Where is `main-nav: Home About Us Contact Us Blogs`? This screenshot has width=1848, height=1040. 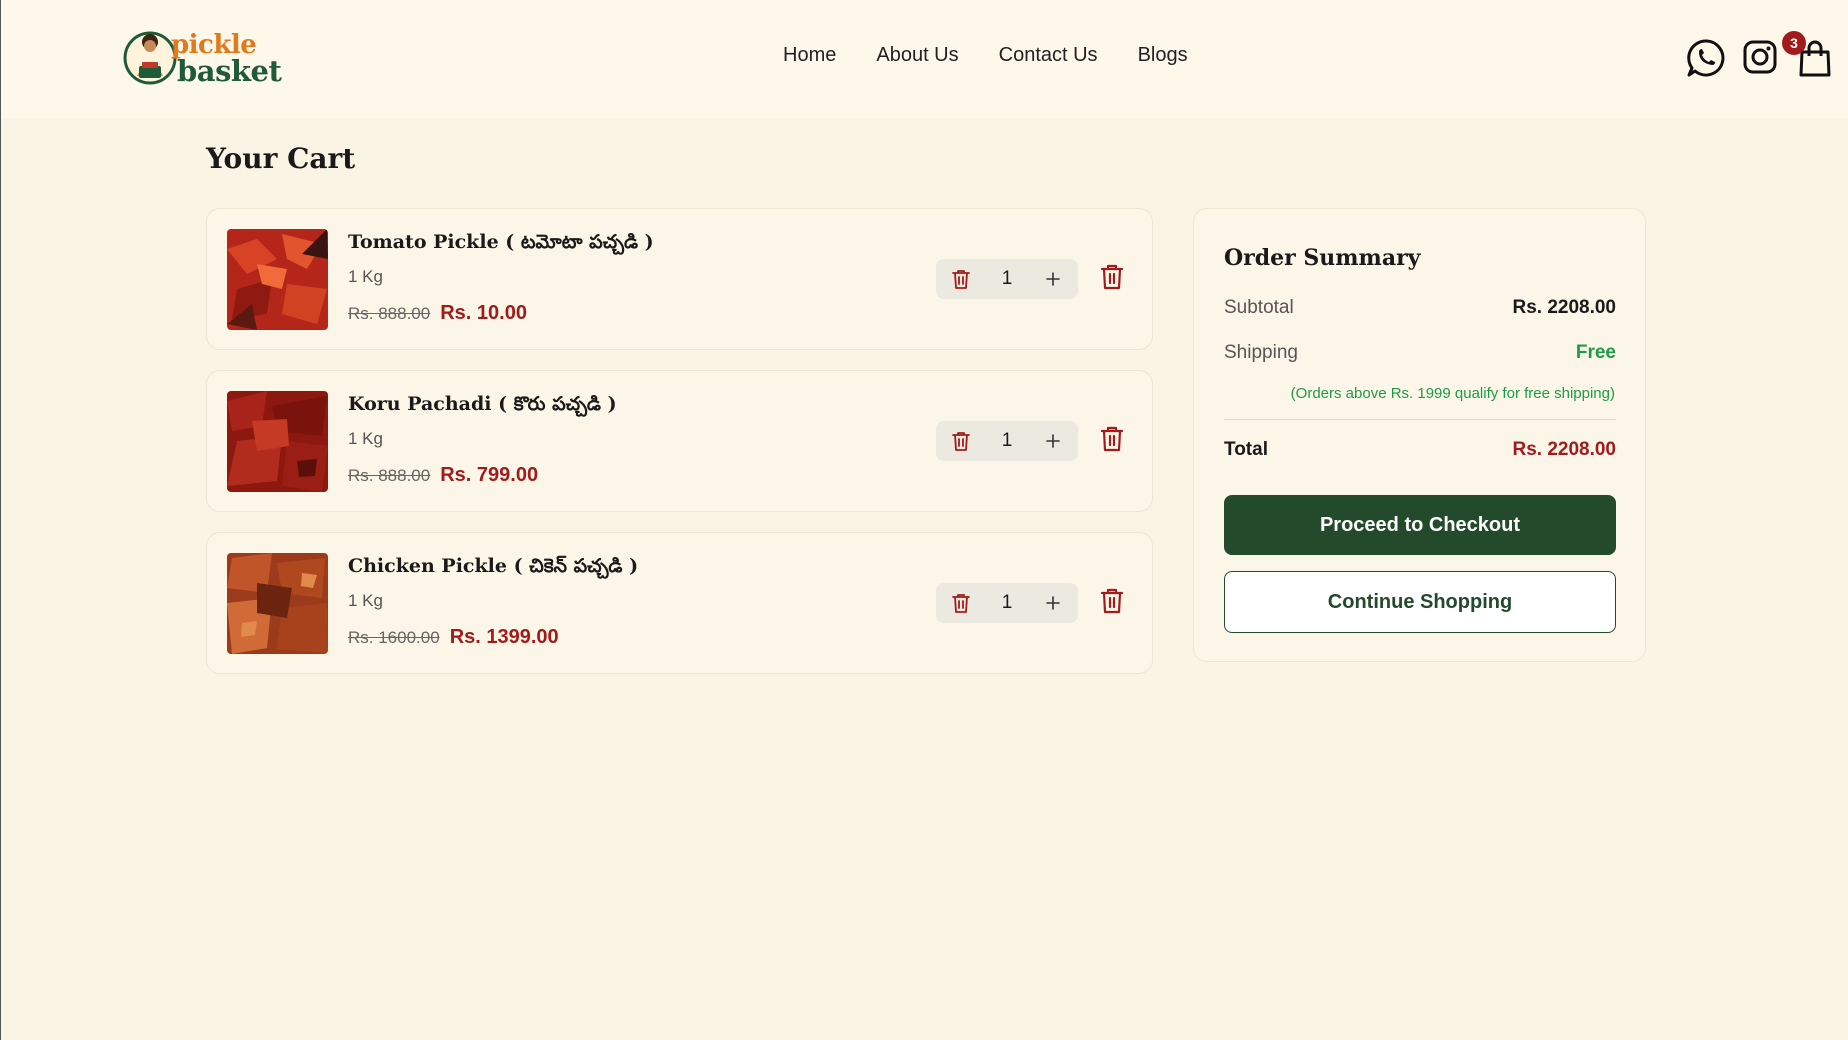 main-nav: Home About Us Contact Us Blogs is located at coordinates (985, 55).